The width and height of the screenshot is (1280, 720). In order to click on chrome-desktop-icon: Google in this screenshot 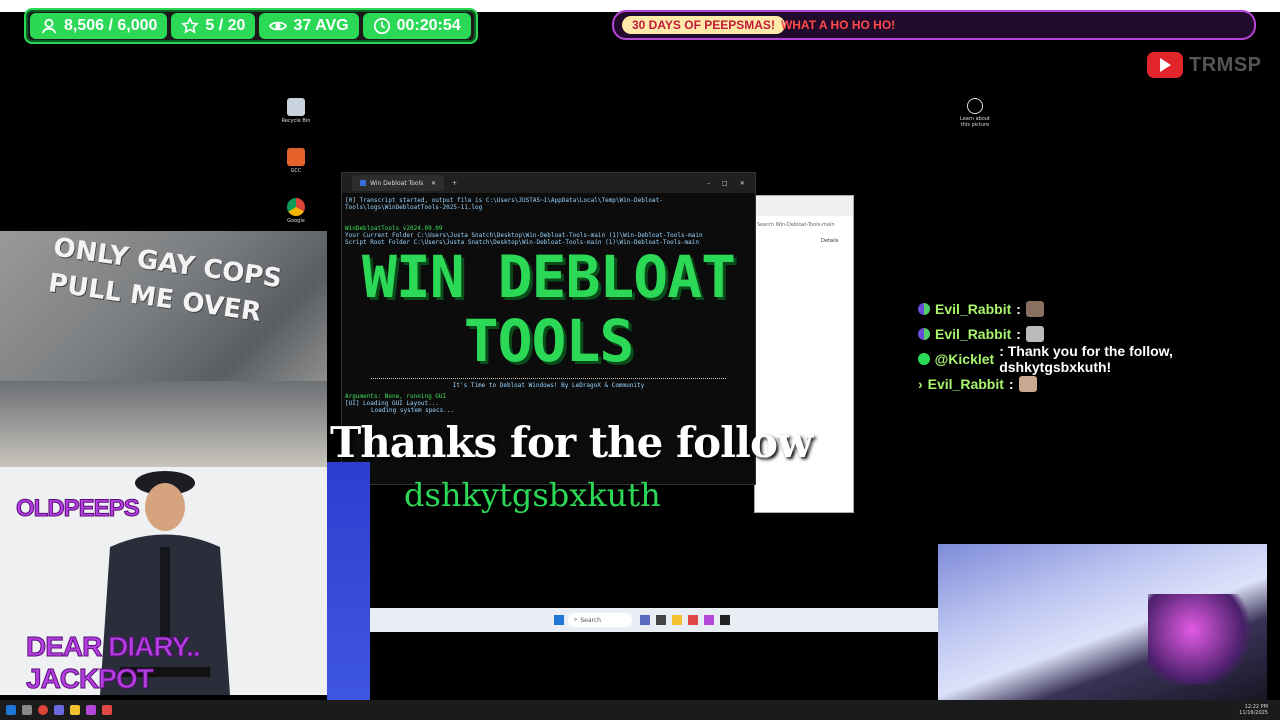, I will do `click(296, 211)`.